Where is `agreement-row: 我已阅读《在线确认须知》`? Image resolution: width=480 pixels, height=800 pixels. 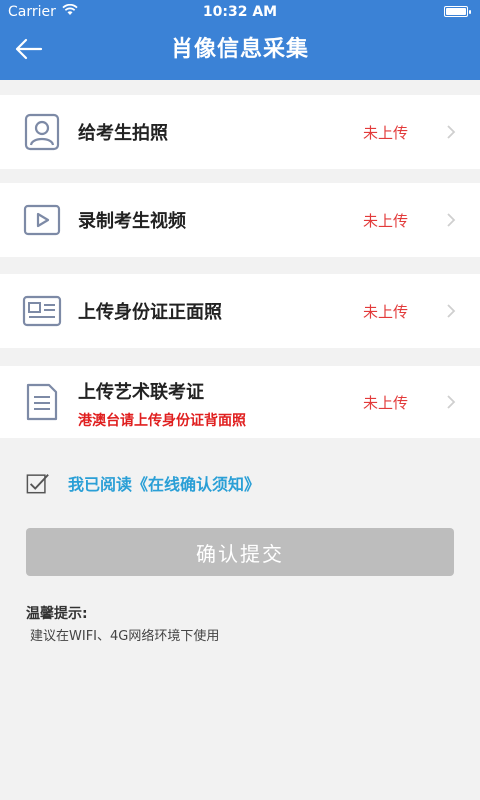 agreement-row: 我已阅读《在线确认须知》 is located at coordinates (143, 483).